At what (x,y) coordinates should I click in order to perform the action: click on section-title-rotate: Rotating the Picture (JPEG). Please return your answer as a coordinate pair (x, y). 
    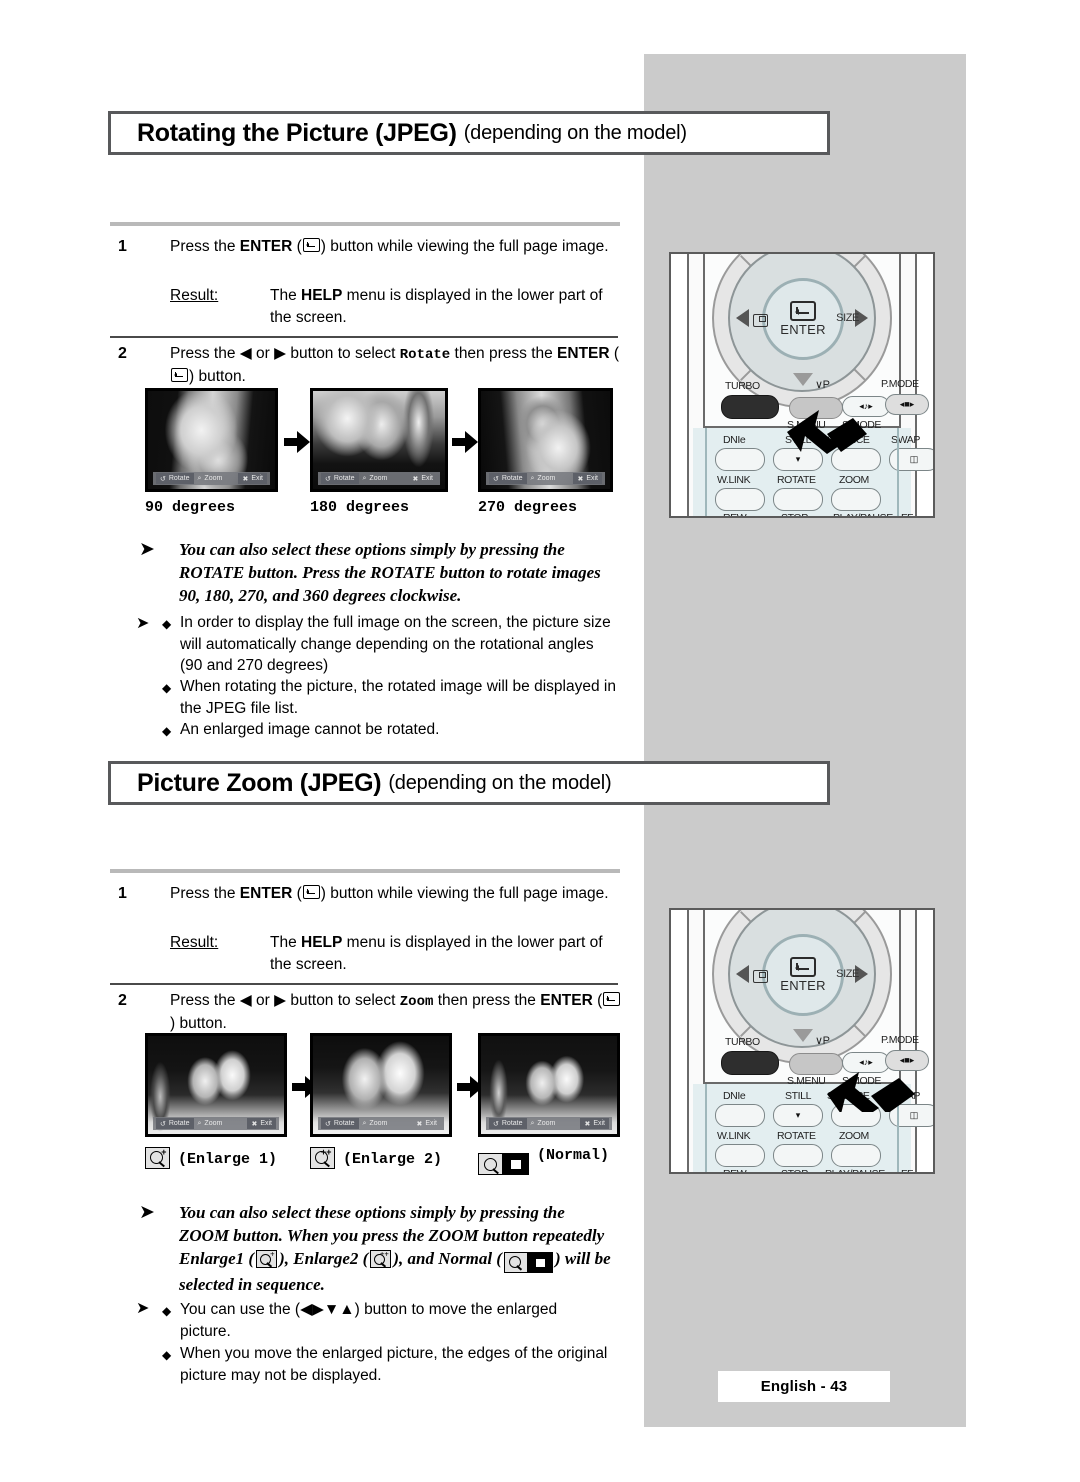
    Looking at the image, I should click on (297, 132).